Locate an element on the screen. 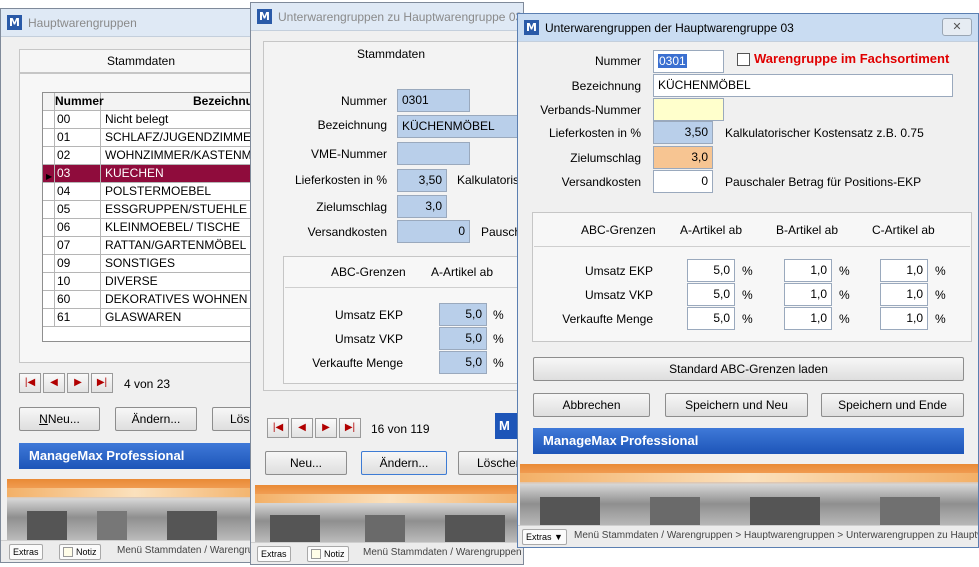 The image size is (979, 567). close-button: ✕ is located at coordinates (957, 27).